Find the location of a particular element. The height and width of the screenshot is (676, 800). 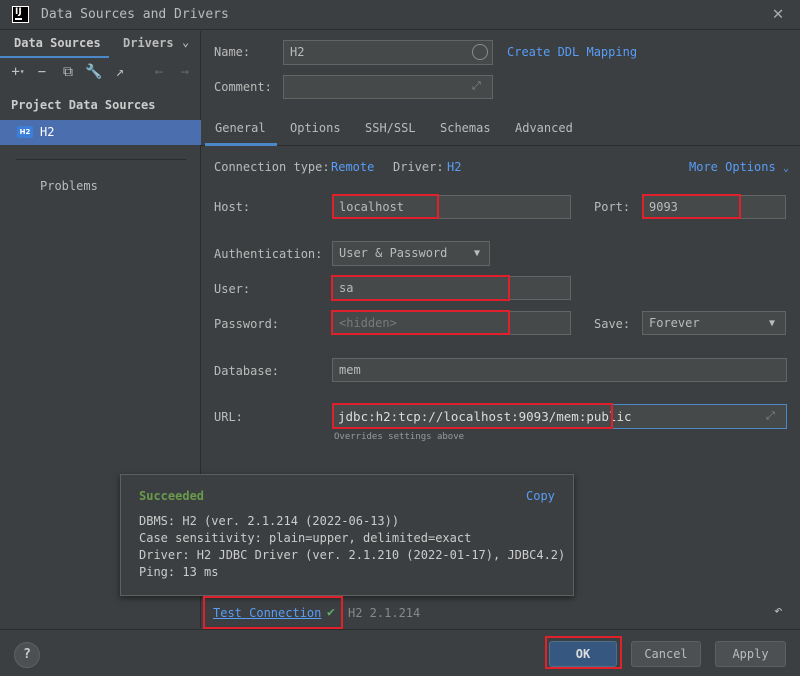

divider is located at coordinates (101, 159).